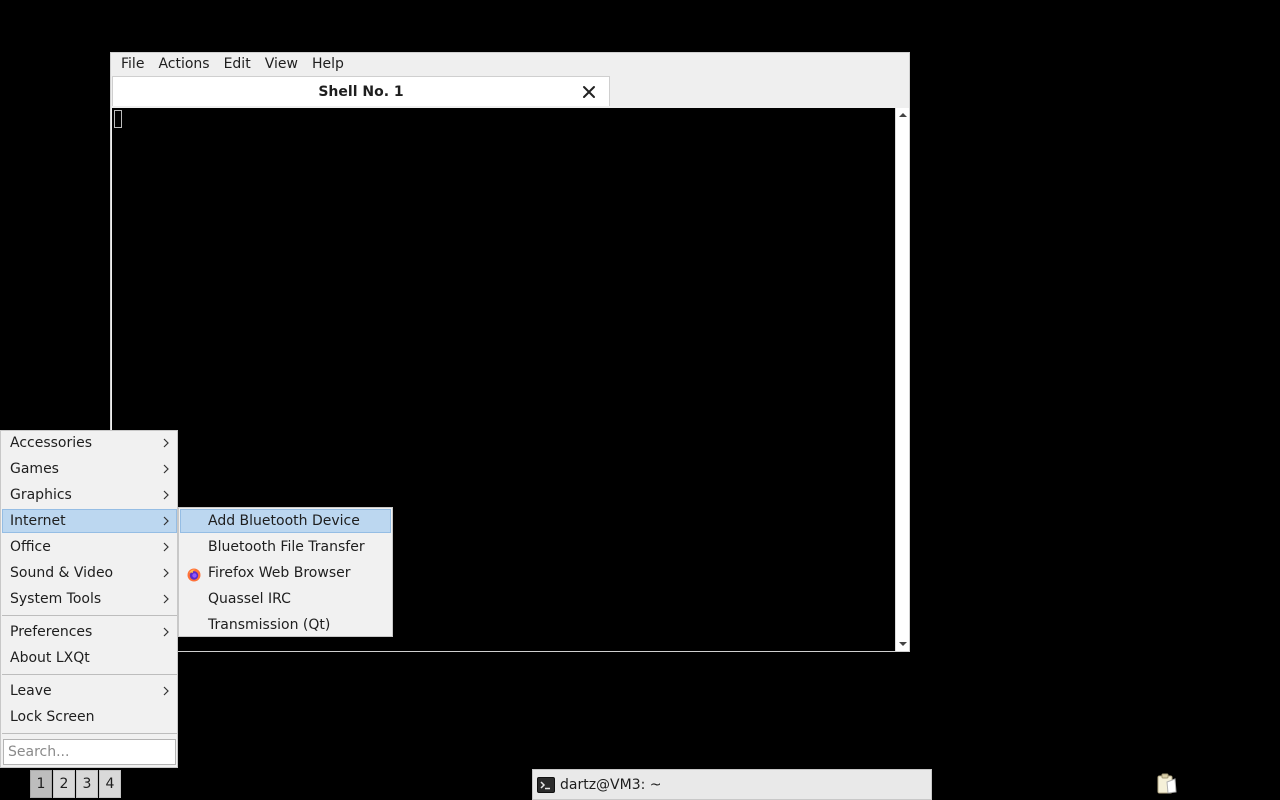 The image size is (1280, 800). Describe the element at coordinates (328, 64) in the screenshot. I see `menu-help: Help` at that location.